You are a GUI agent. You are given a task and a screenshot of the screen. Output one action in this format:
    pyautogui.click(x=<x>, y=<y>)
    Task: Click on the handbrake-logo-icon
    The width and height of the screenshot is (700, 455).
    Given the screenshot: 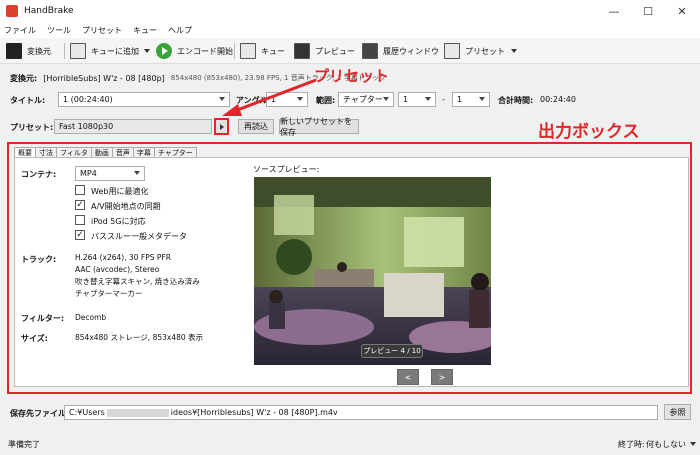 What is the action you would take?
    pyautogui.click(x=12, y=11)
    